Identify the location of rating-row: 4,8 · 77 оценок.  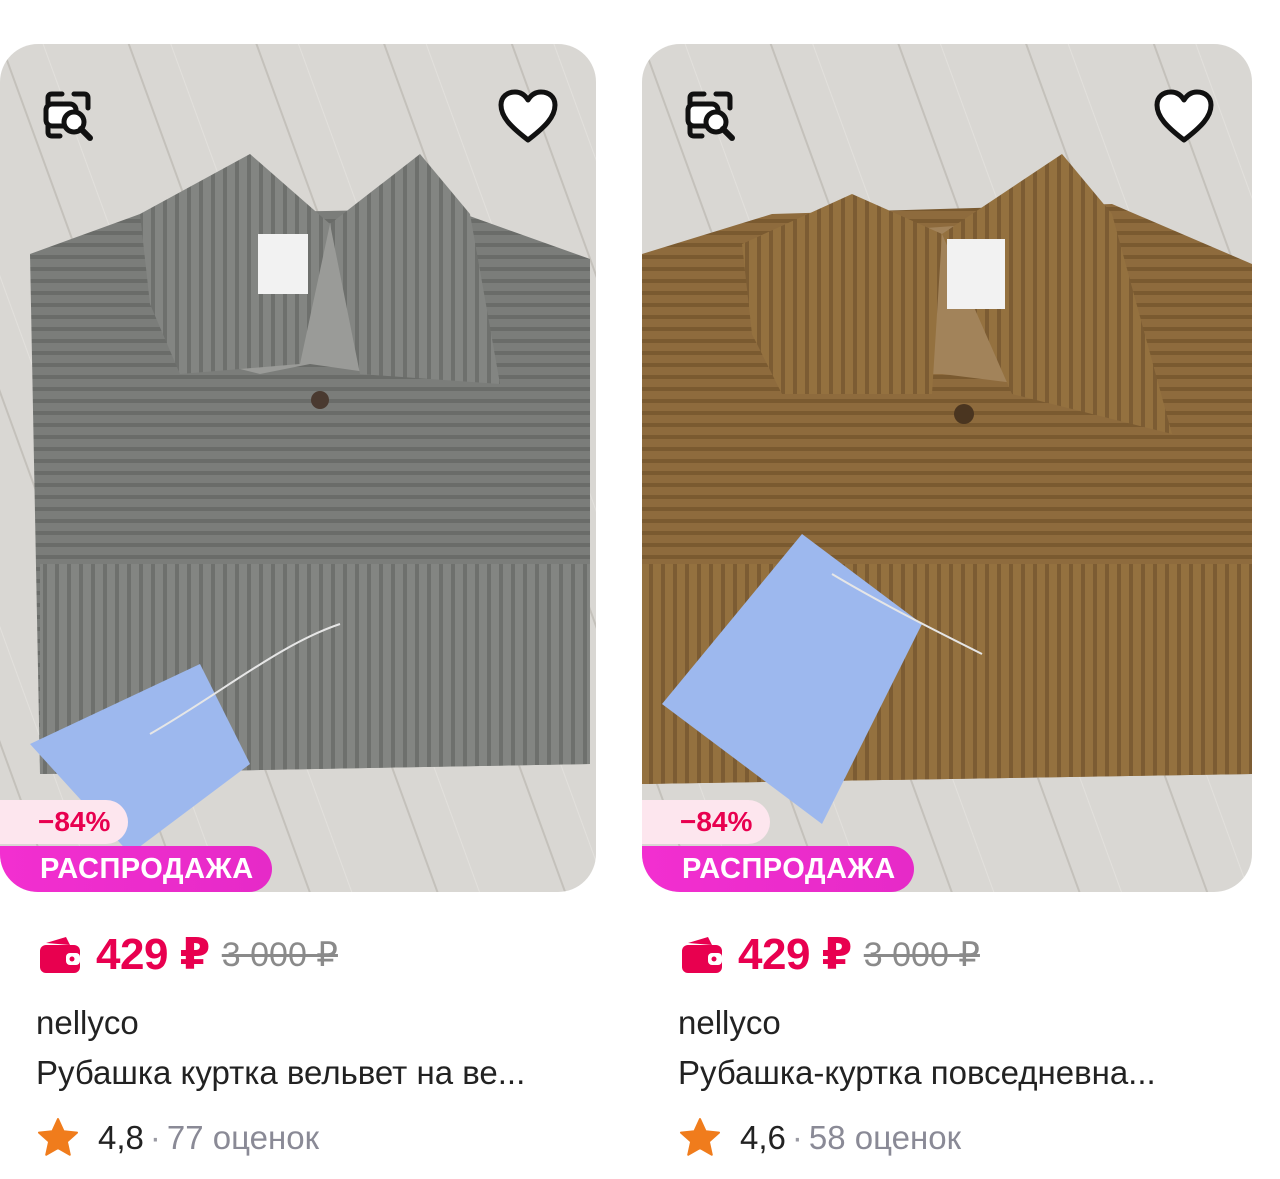
(177, 1138).